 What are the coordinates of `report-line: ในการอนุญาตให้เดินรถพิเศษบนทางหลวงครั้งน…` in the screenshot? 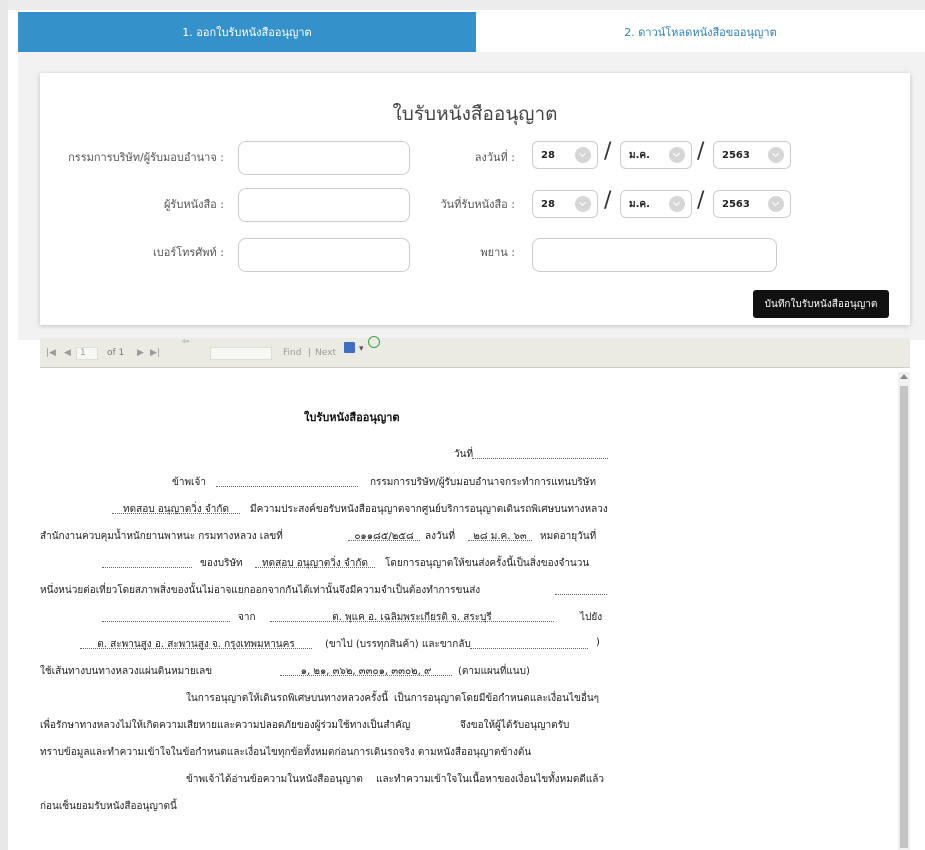 It's located at (287, 698).